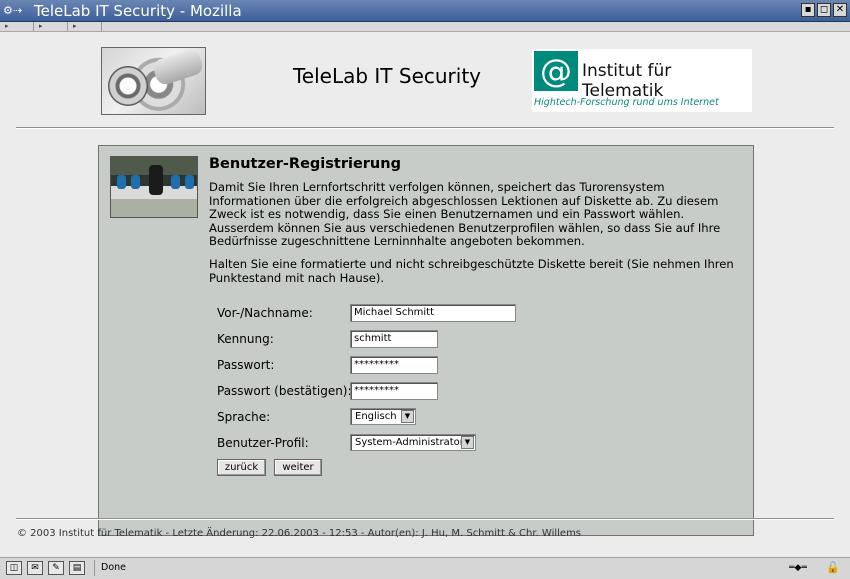 The width and height of the screenshot is (850, 579). I want to click on profile-selected-value: System-Administrator, so click(409, 442).